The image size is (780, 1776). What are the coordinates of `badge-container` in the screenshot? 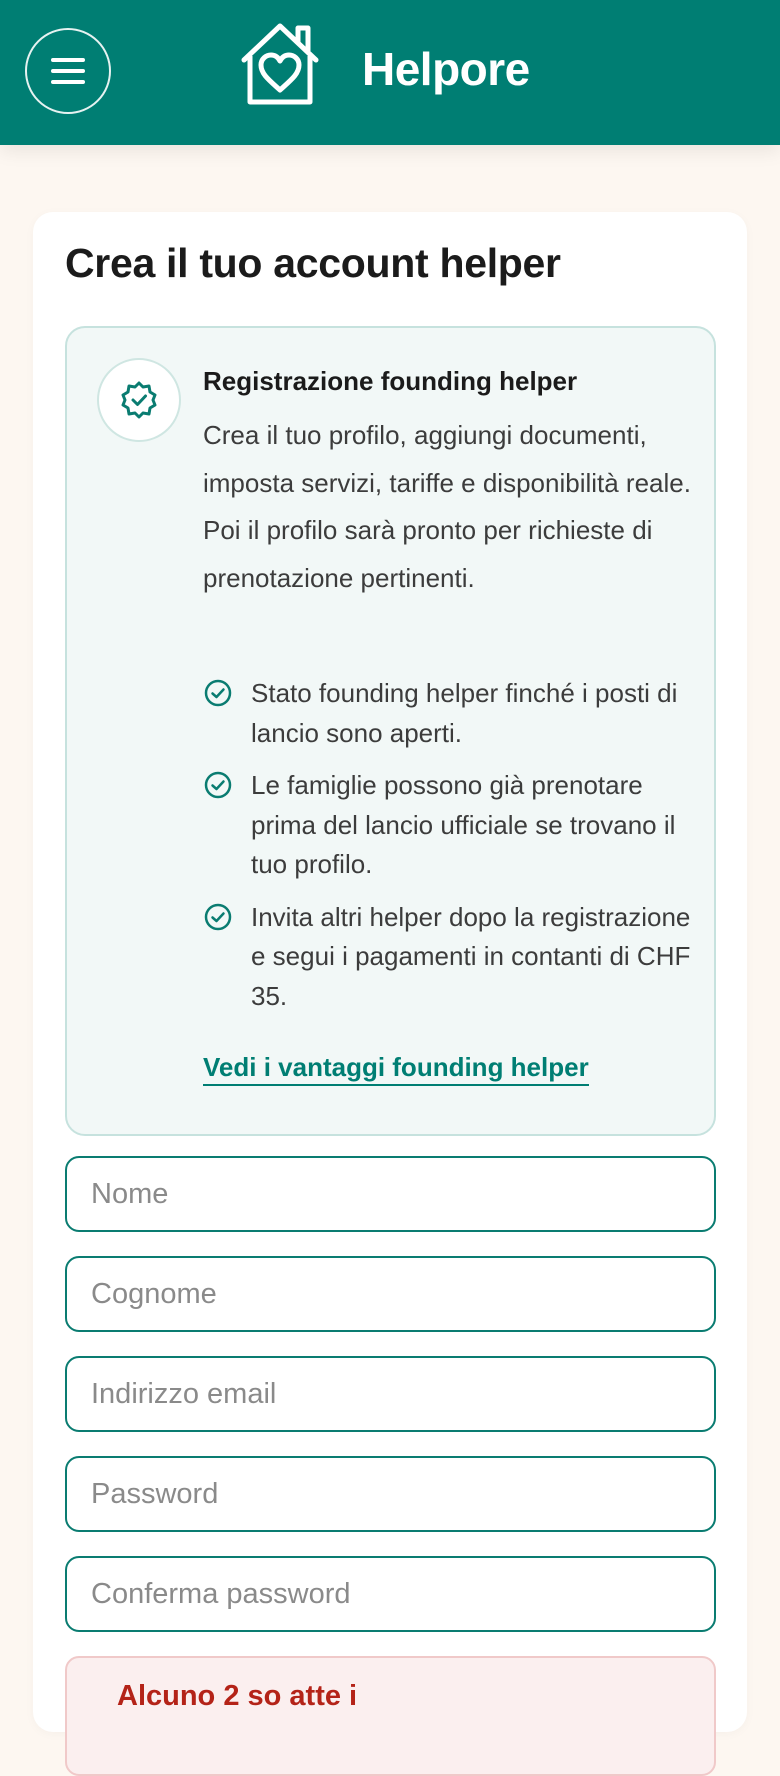 It's located at (139, 400).